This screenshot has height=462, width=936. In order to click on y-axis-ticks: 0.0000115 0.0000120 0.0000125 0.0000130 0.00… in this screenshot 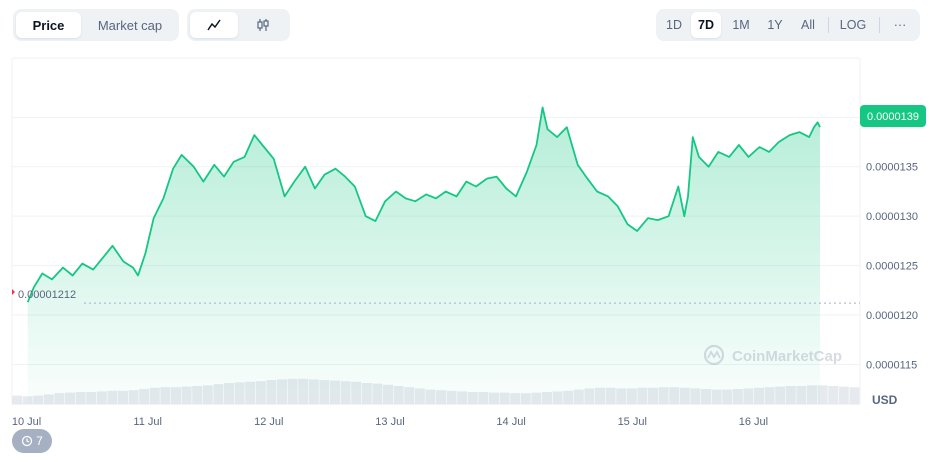, I will do `click(892, 267)`.